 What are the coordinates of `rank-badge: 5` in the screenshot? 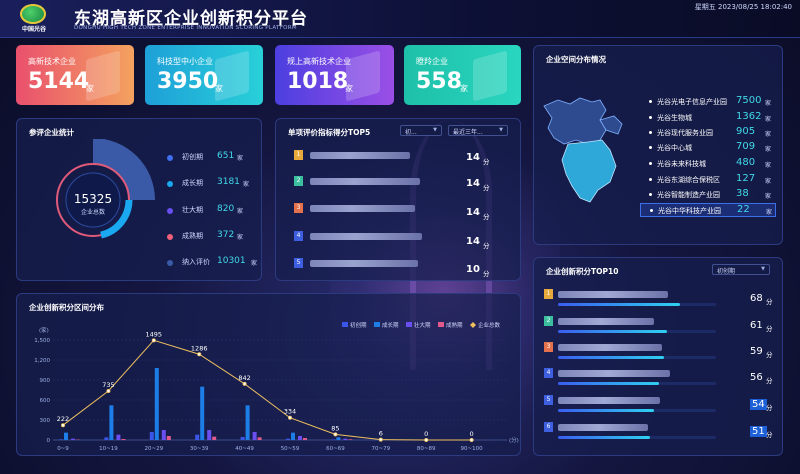 It's located at (298, 263).